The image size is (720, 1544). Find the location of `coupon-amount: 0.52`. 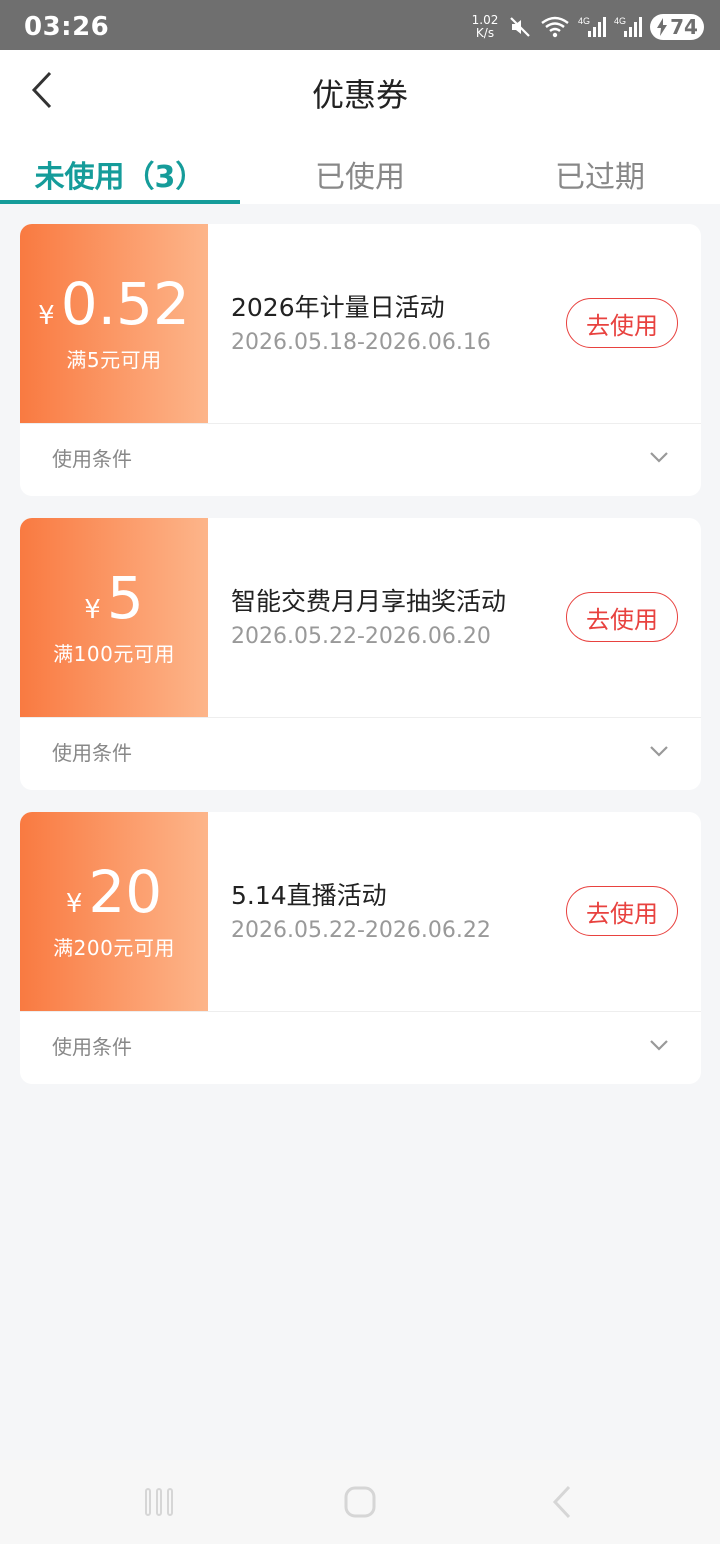

coupon-amount: 0.52 is located at coordinates (125, 304).